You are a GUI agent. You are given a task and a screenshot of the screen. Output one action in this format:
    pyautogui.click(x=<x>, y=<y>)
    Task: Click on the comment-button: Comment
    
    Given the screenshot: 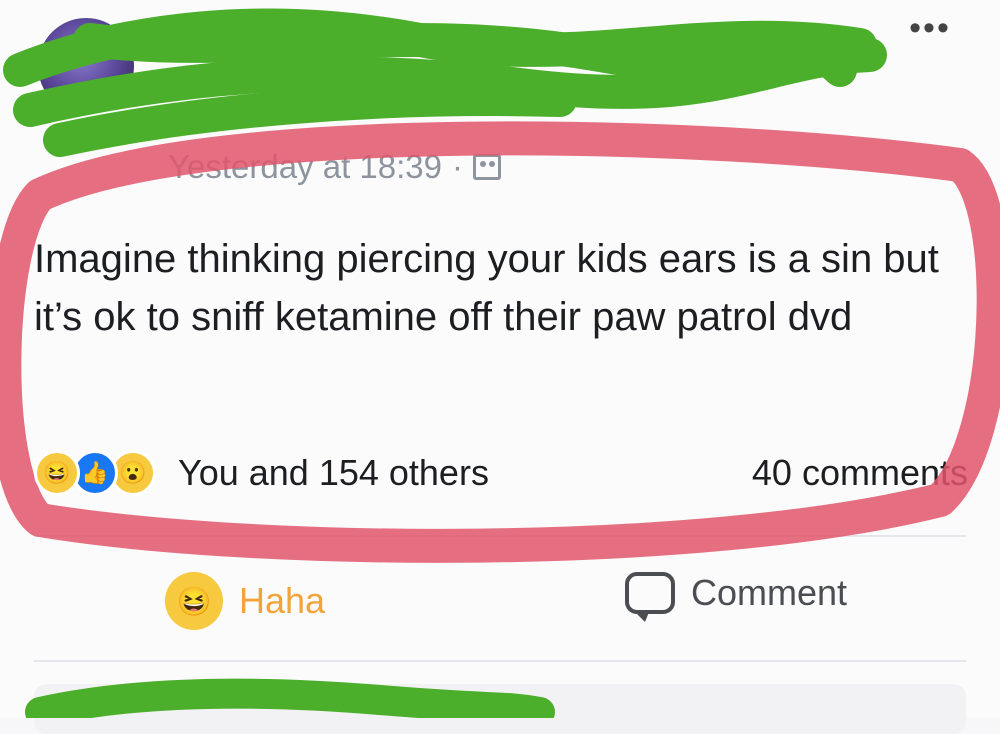 What is the action you would take?
    pyautogui.click(x=736, y=597)
    